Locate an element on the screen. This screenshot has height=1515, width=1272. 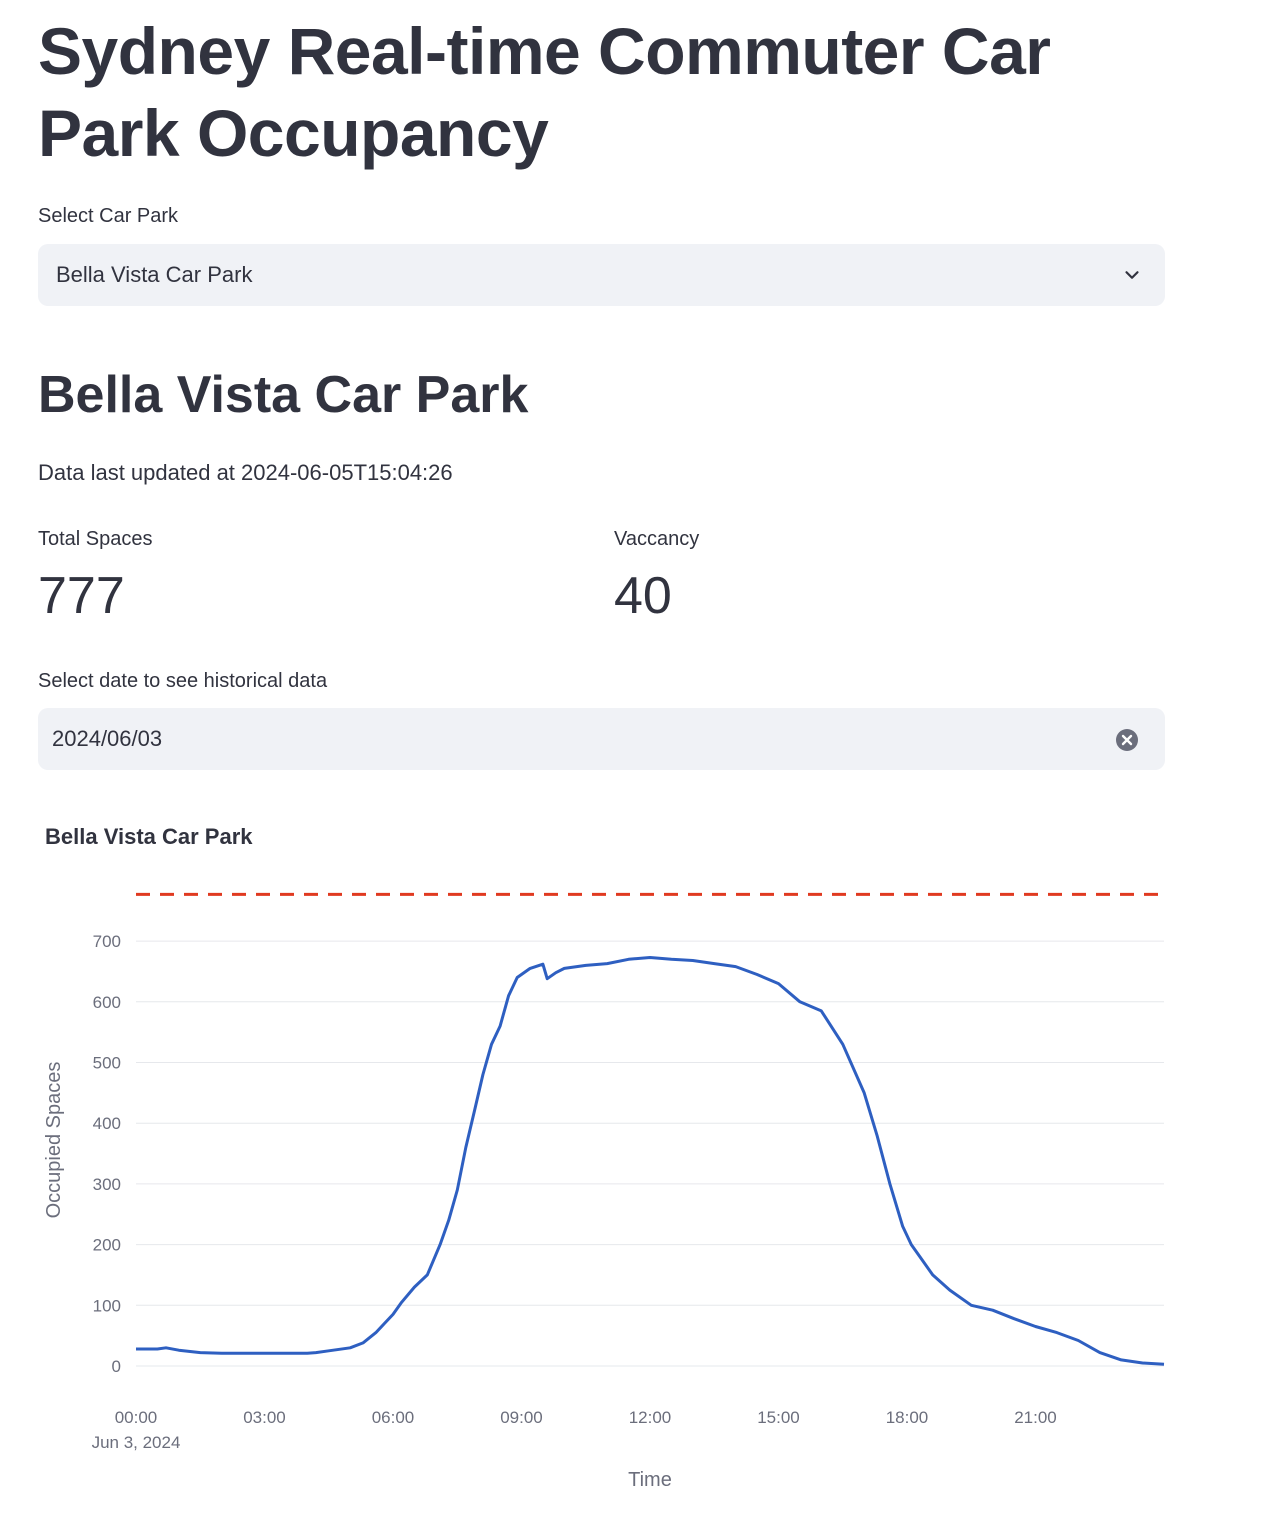
y-axis-ticks: 0 100 200 300 400 500 600 700 is located at coordinates (107, 1154).